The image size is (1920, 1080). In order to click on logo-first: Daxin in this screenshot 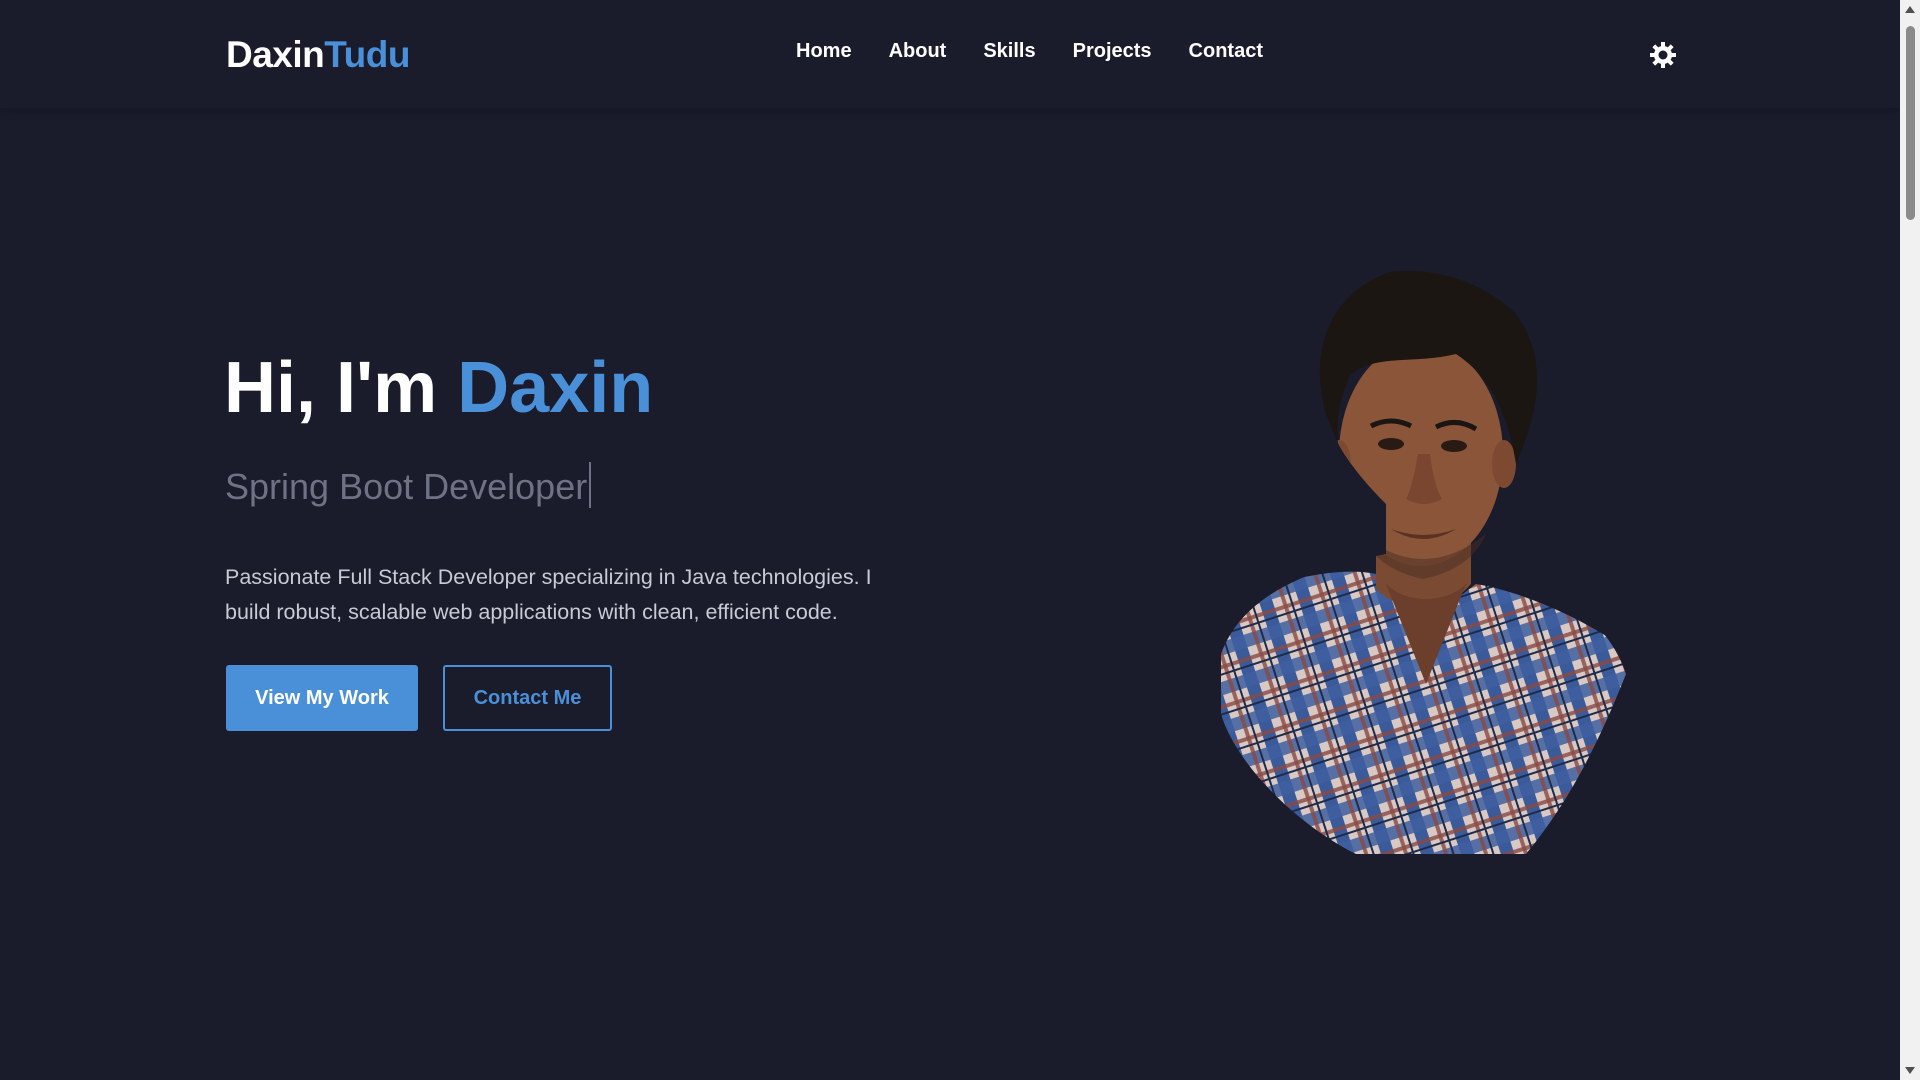, I will do `click(275, 54)`.